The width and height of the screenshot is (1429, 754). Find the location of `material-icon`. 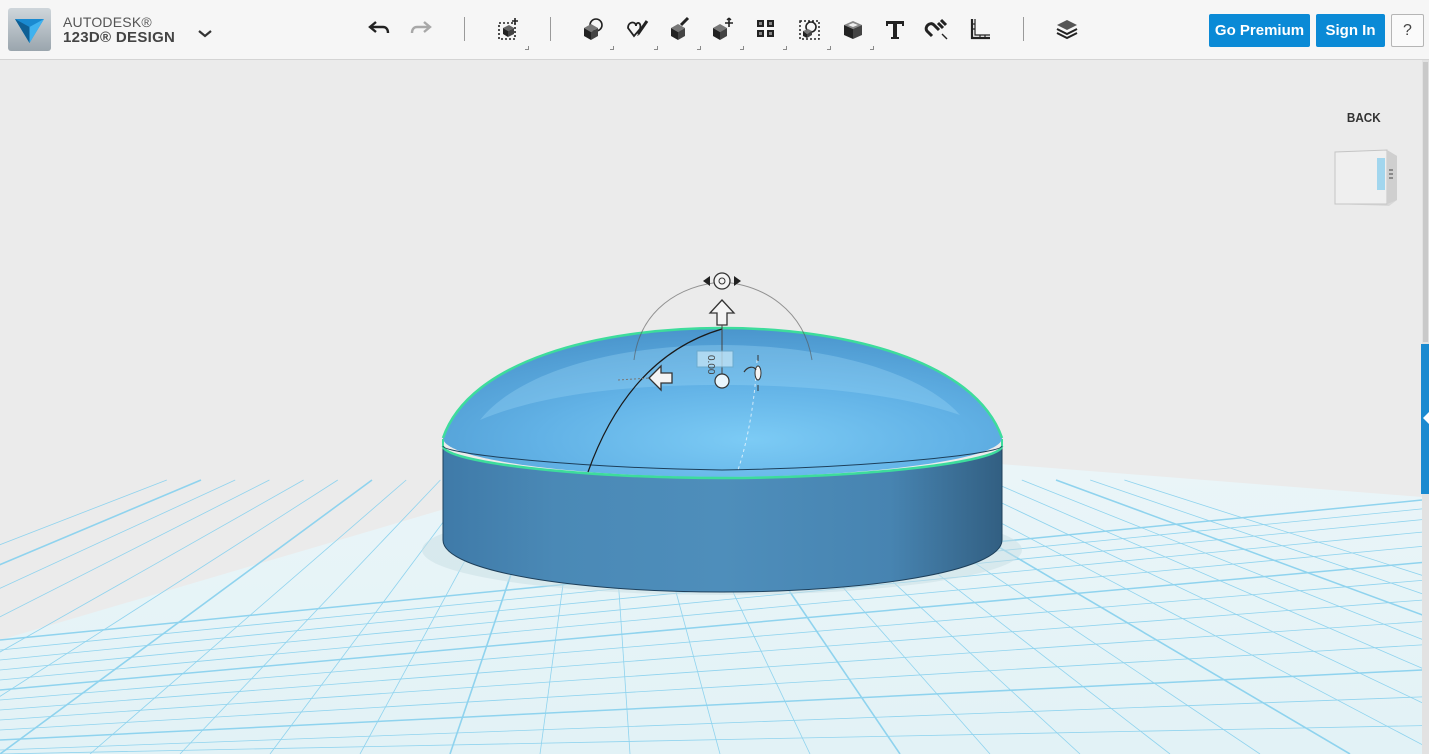

material-icon is located at coordinates (1067, 30).